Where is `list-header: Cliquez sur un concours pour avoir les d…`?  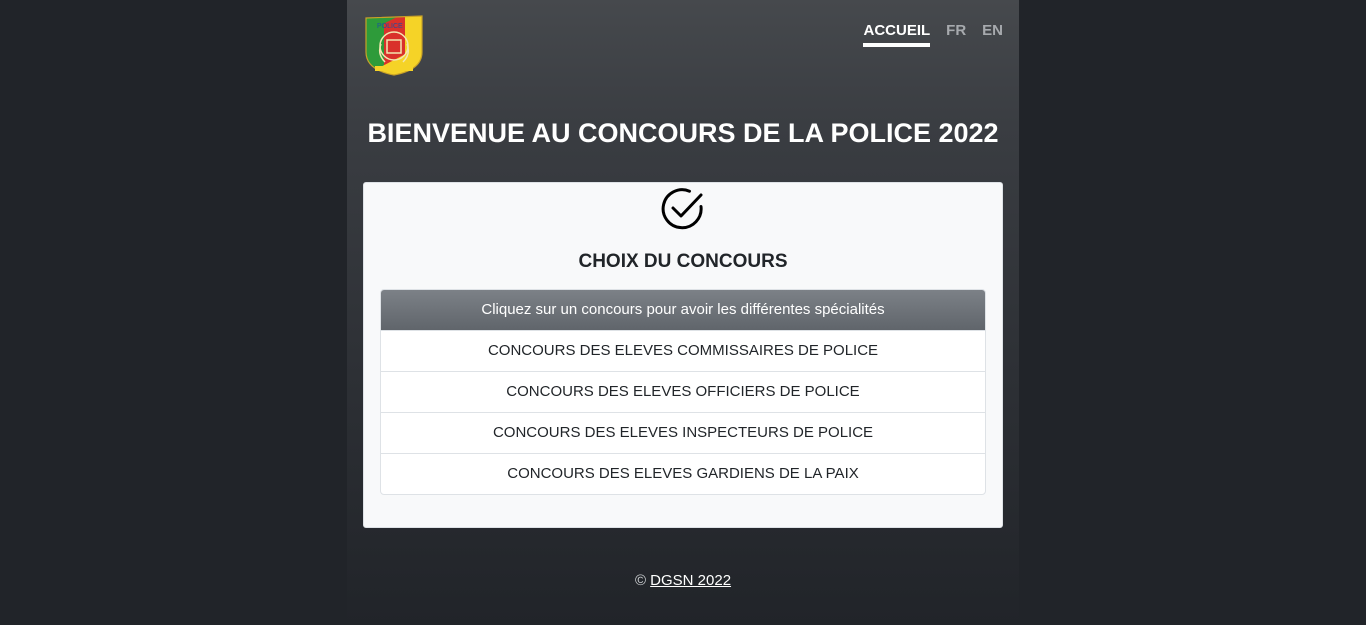 list-header: Cliquez sur un concours pour avoir les d… is located at coordinates (683, 310).